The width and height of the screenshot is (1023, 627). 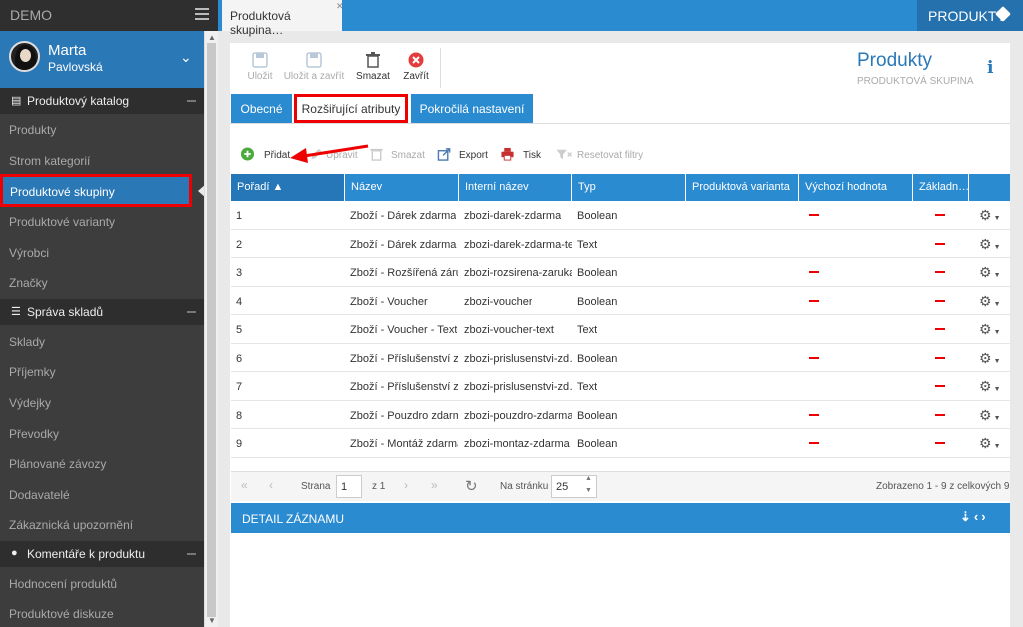 What do you see at coordinates (39, 495) in the screenshot?
I see `sidebar-item-dodavatele: Dodavatelé` at bounding box center [39, 495].